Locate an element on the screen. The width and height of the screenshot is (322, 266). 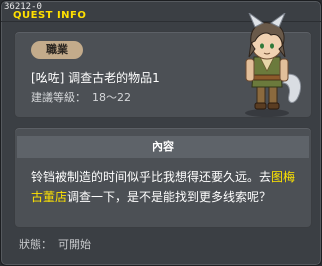
highlight-link-2: 古董店 is located at coordinates (49, 197).